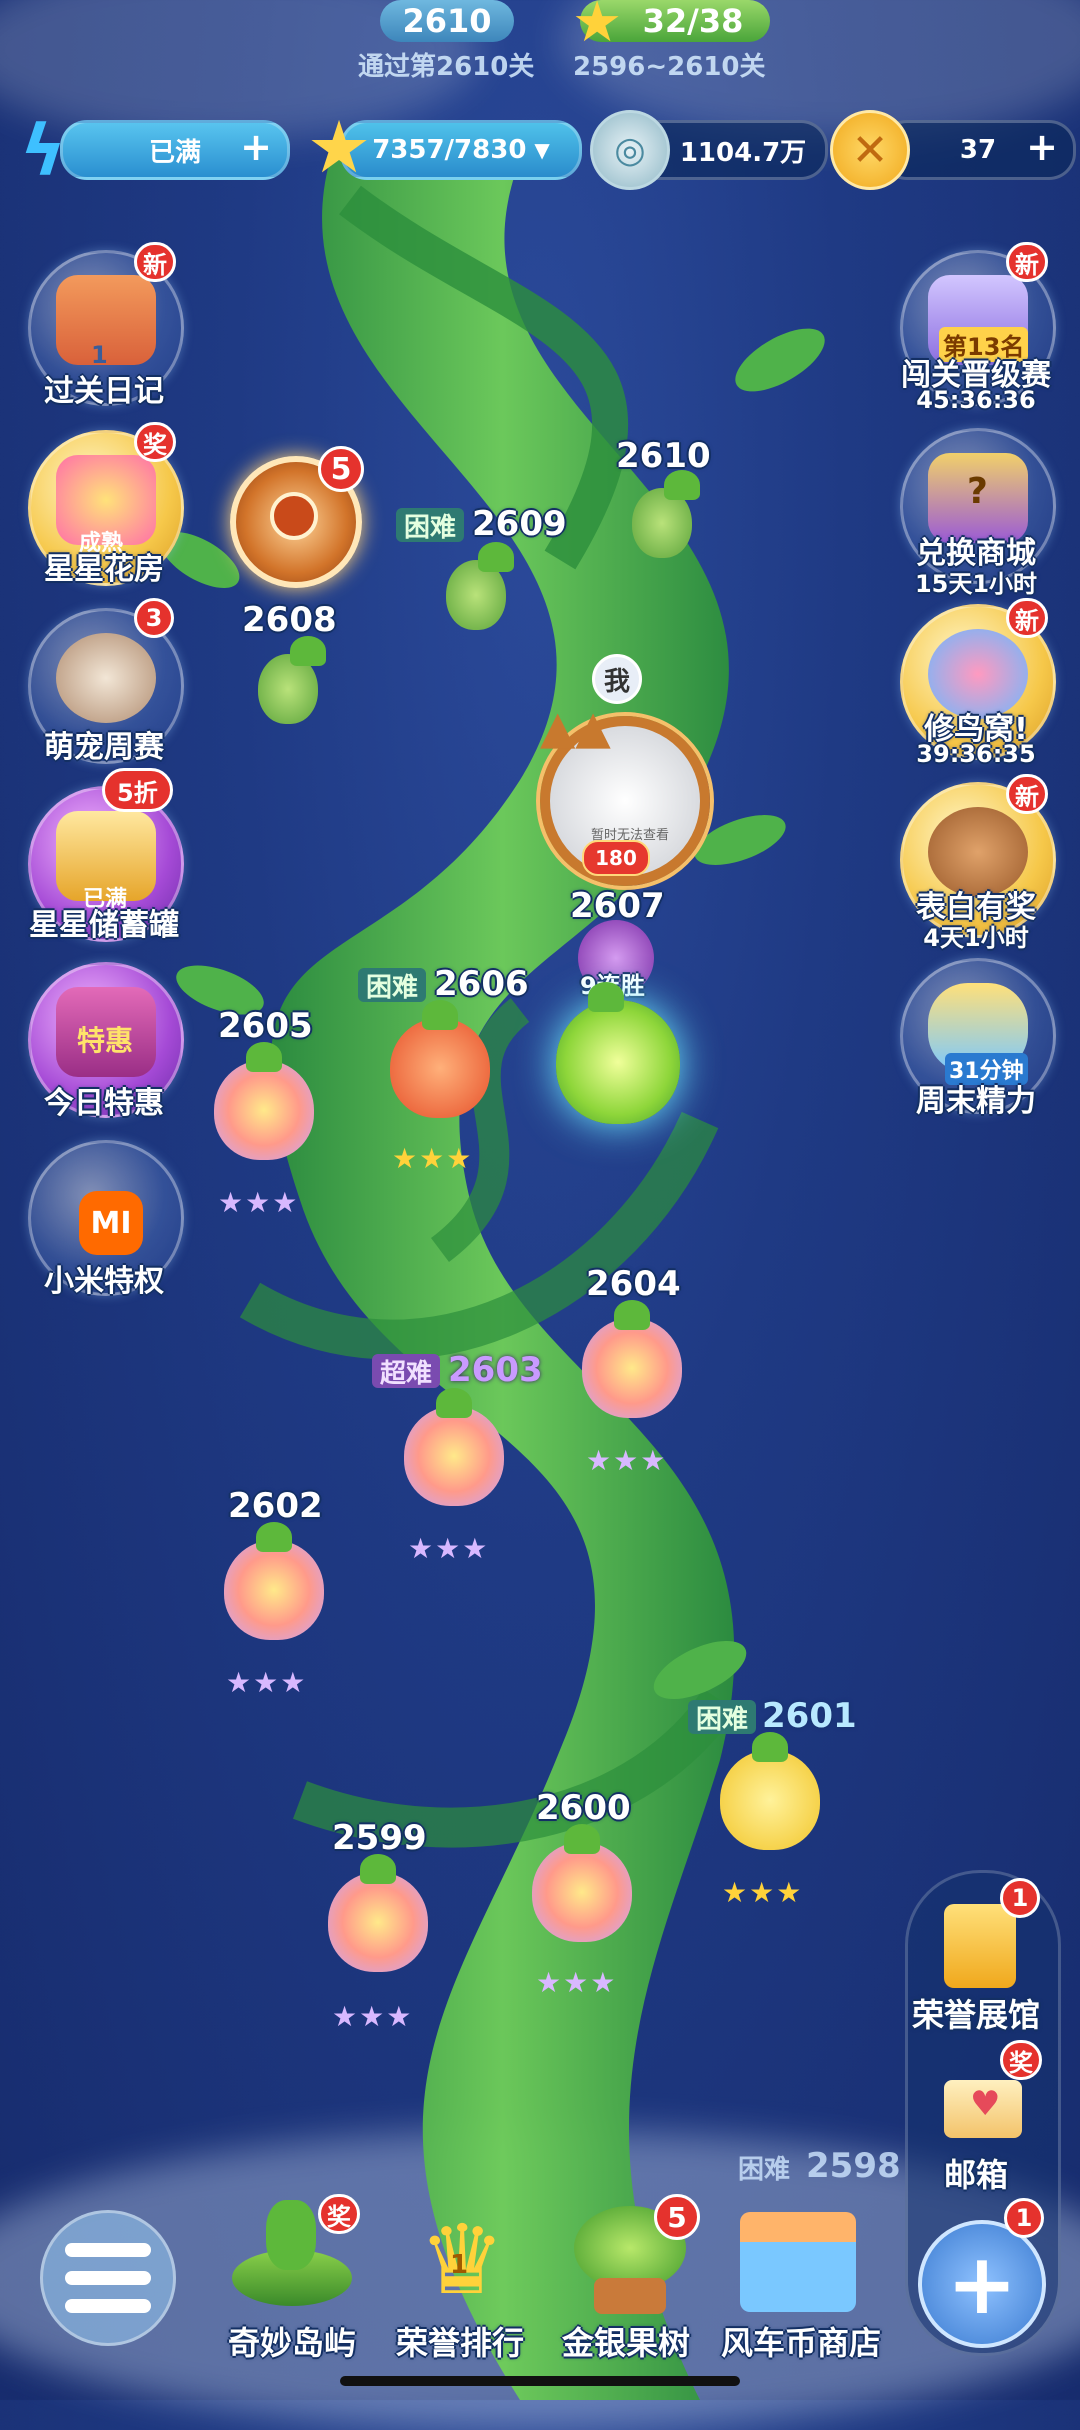 The height and width of the screenshot is (2430, 1080). What do you see at coordinates (43, 151) in the screenshot?
I see `lightning-icon: ϟ` at bounding box center [43, 151].